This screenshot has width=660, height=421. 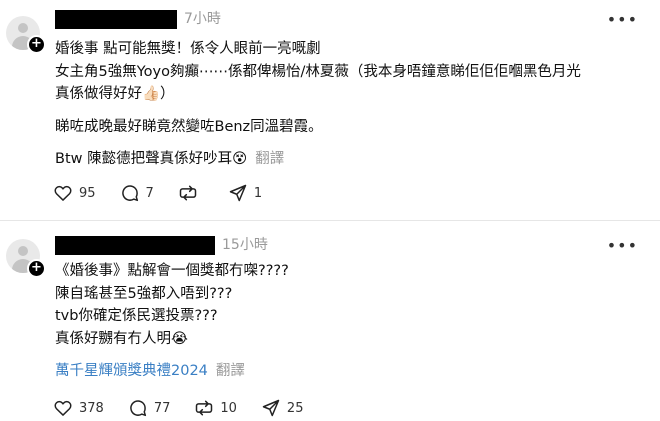 I want to click on post-line: Btw 陳懿德把聲真係好吵耳😵 翻譯, so click(x=350, y=159).